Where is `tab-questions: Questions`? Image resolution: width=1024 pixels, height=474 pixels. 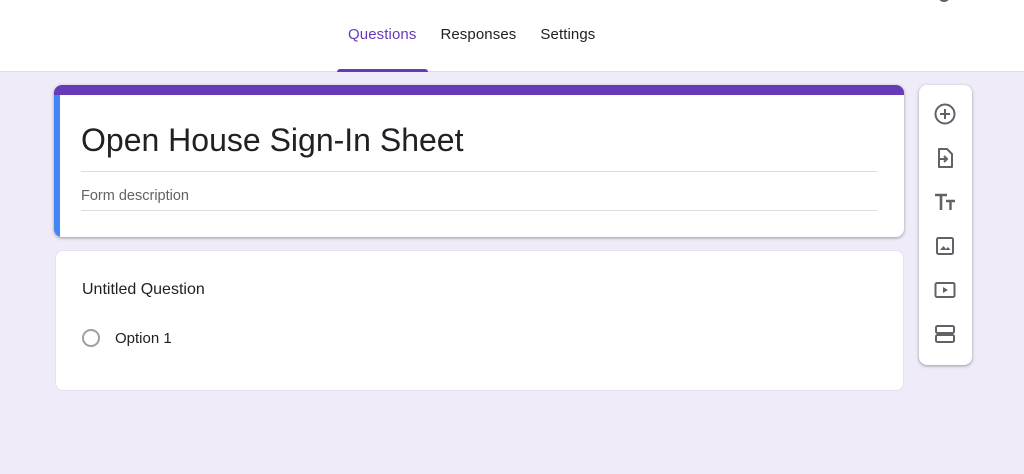
tab-questions: Questions is located at coordinates (382, 36).